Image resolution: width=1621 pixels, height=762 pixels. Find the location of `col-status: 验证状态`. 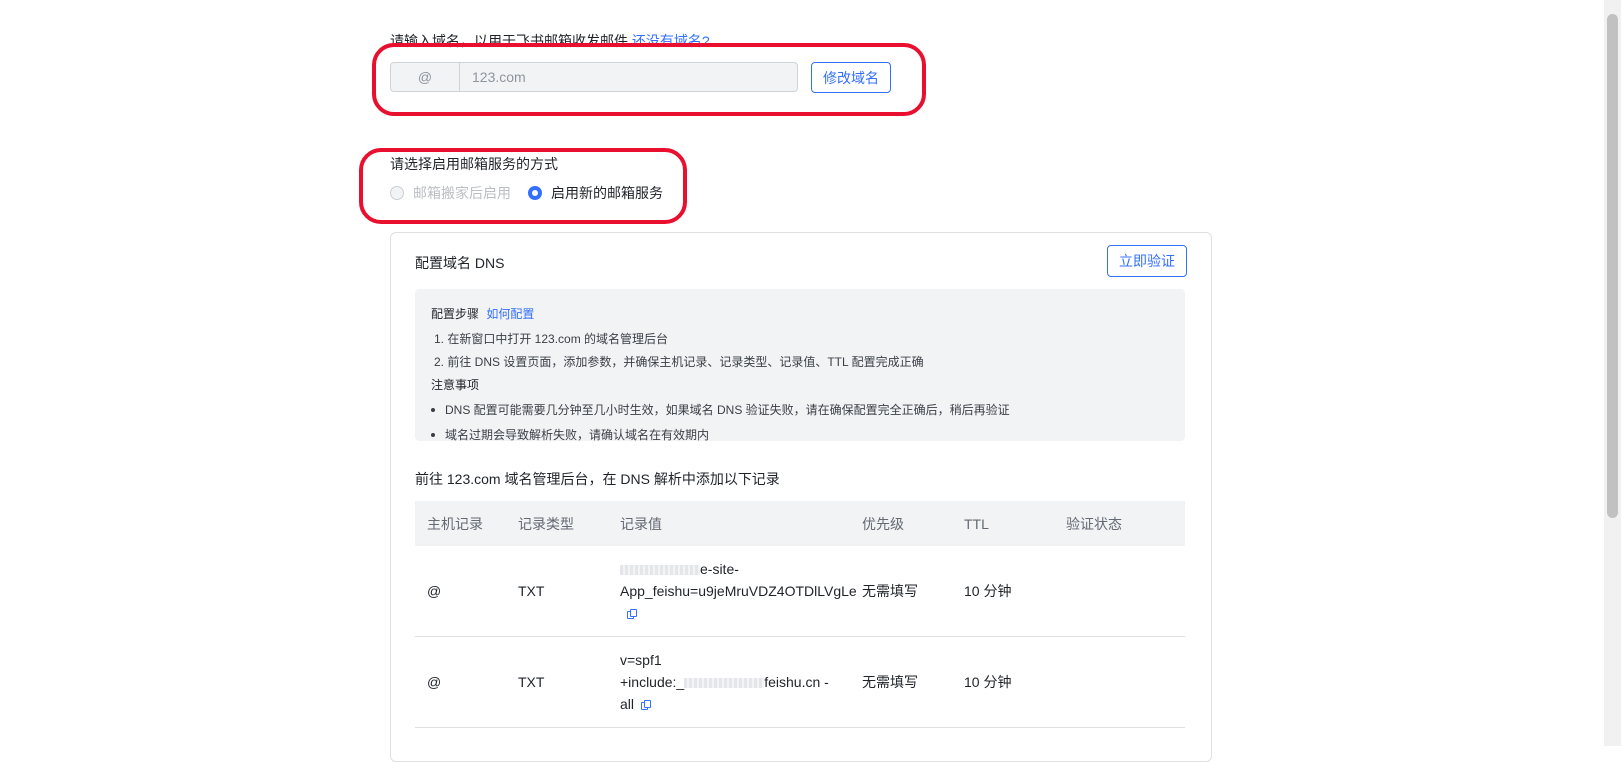

col-status: 验证状态 is located at coordinates (1094, 523).